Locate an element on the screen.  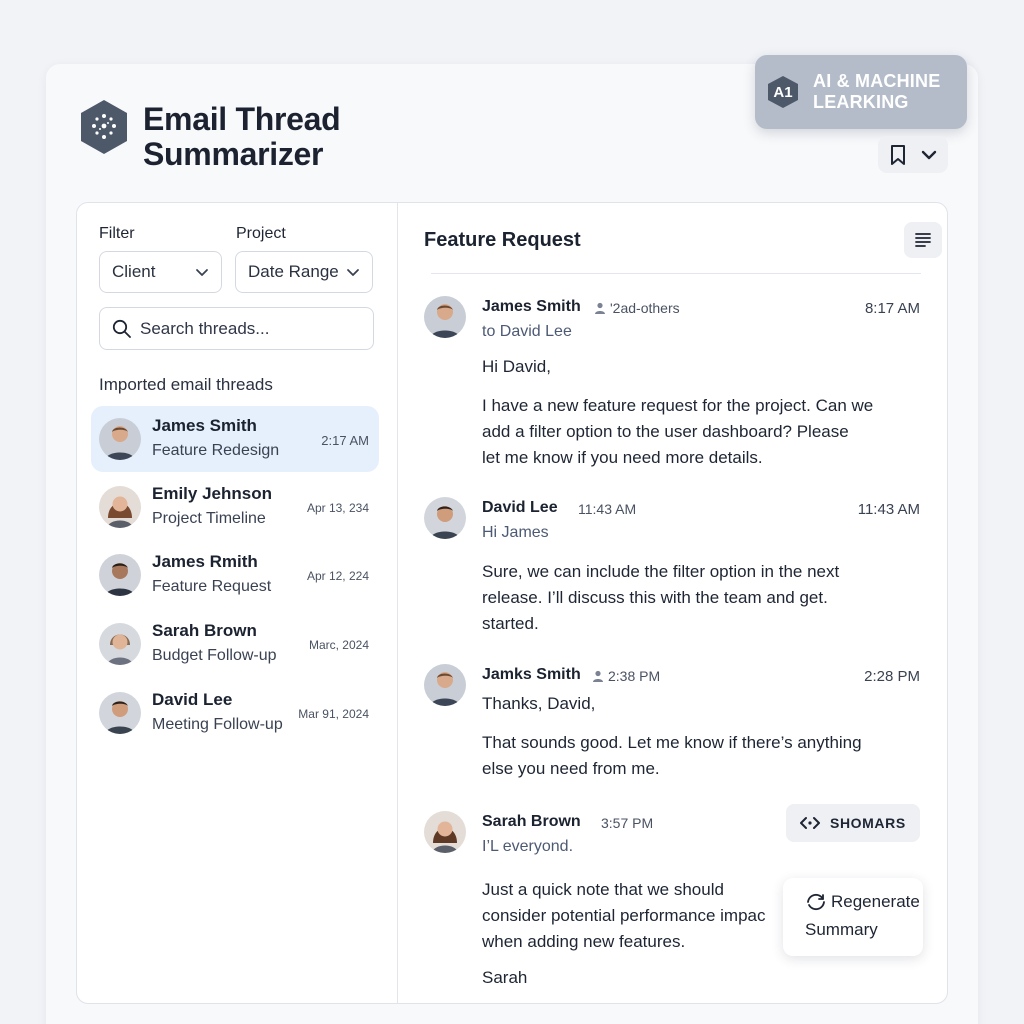
message-sender: James Smith is located at coordinates (531, 306).